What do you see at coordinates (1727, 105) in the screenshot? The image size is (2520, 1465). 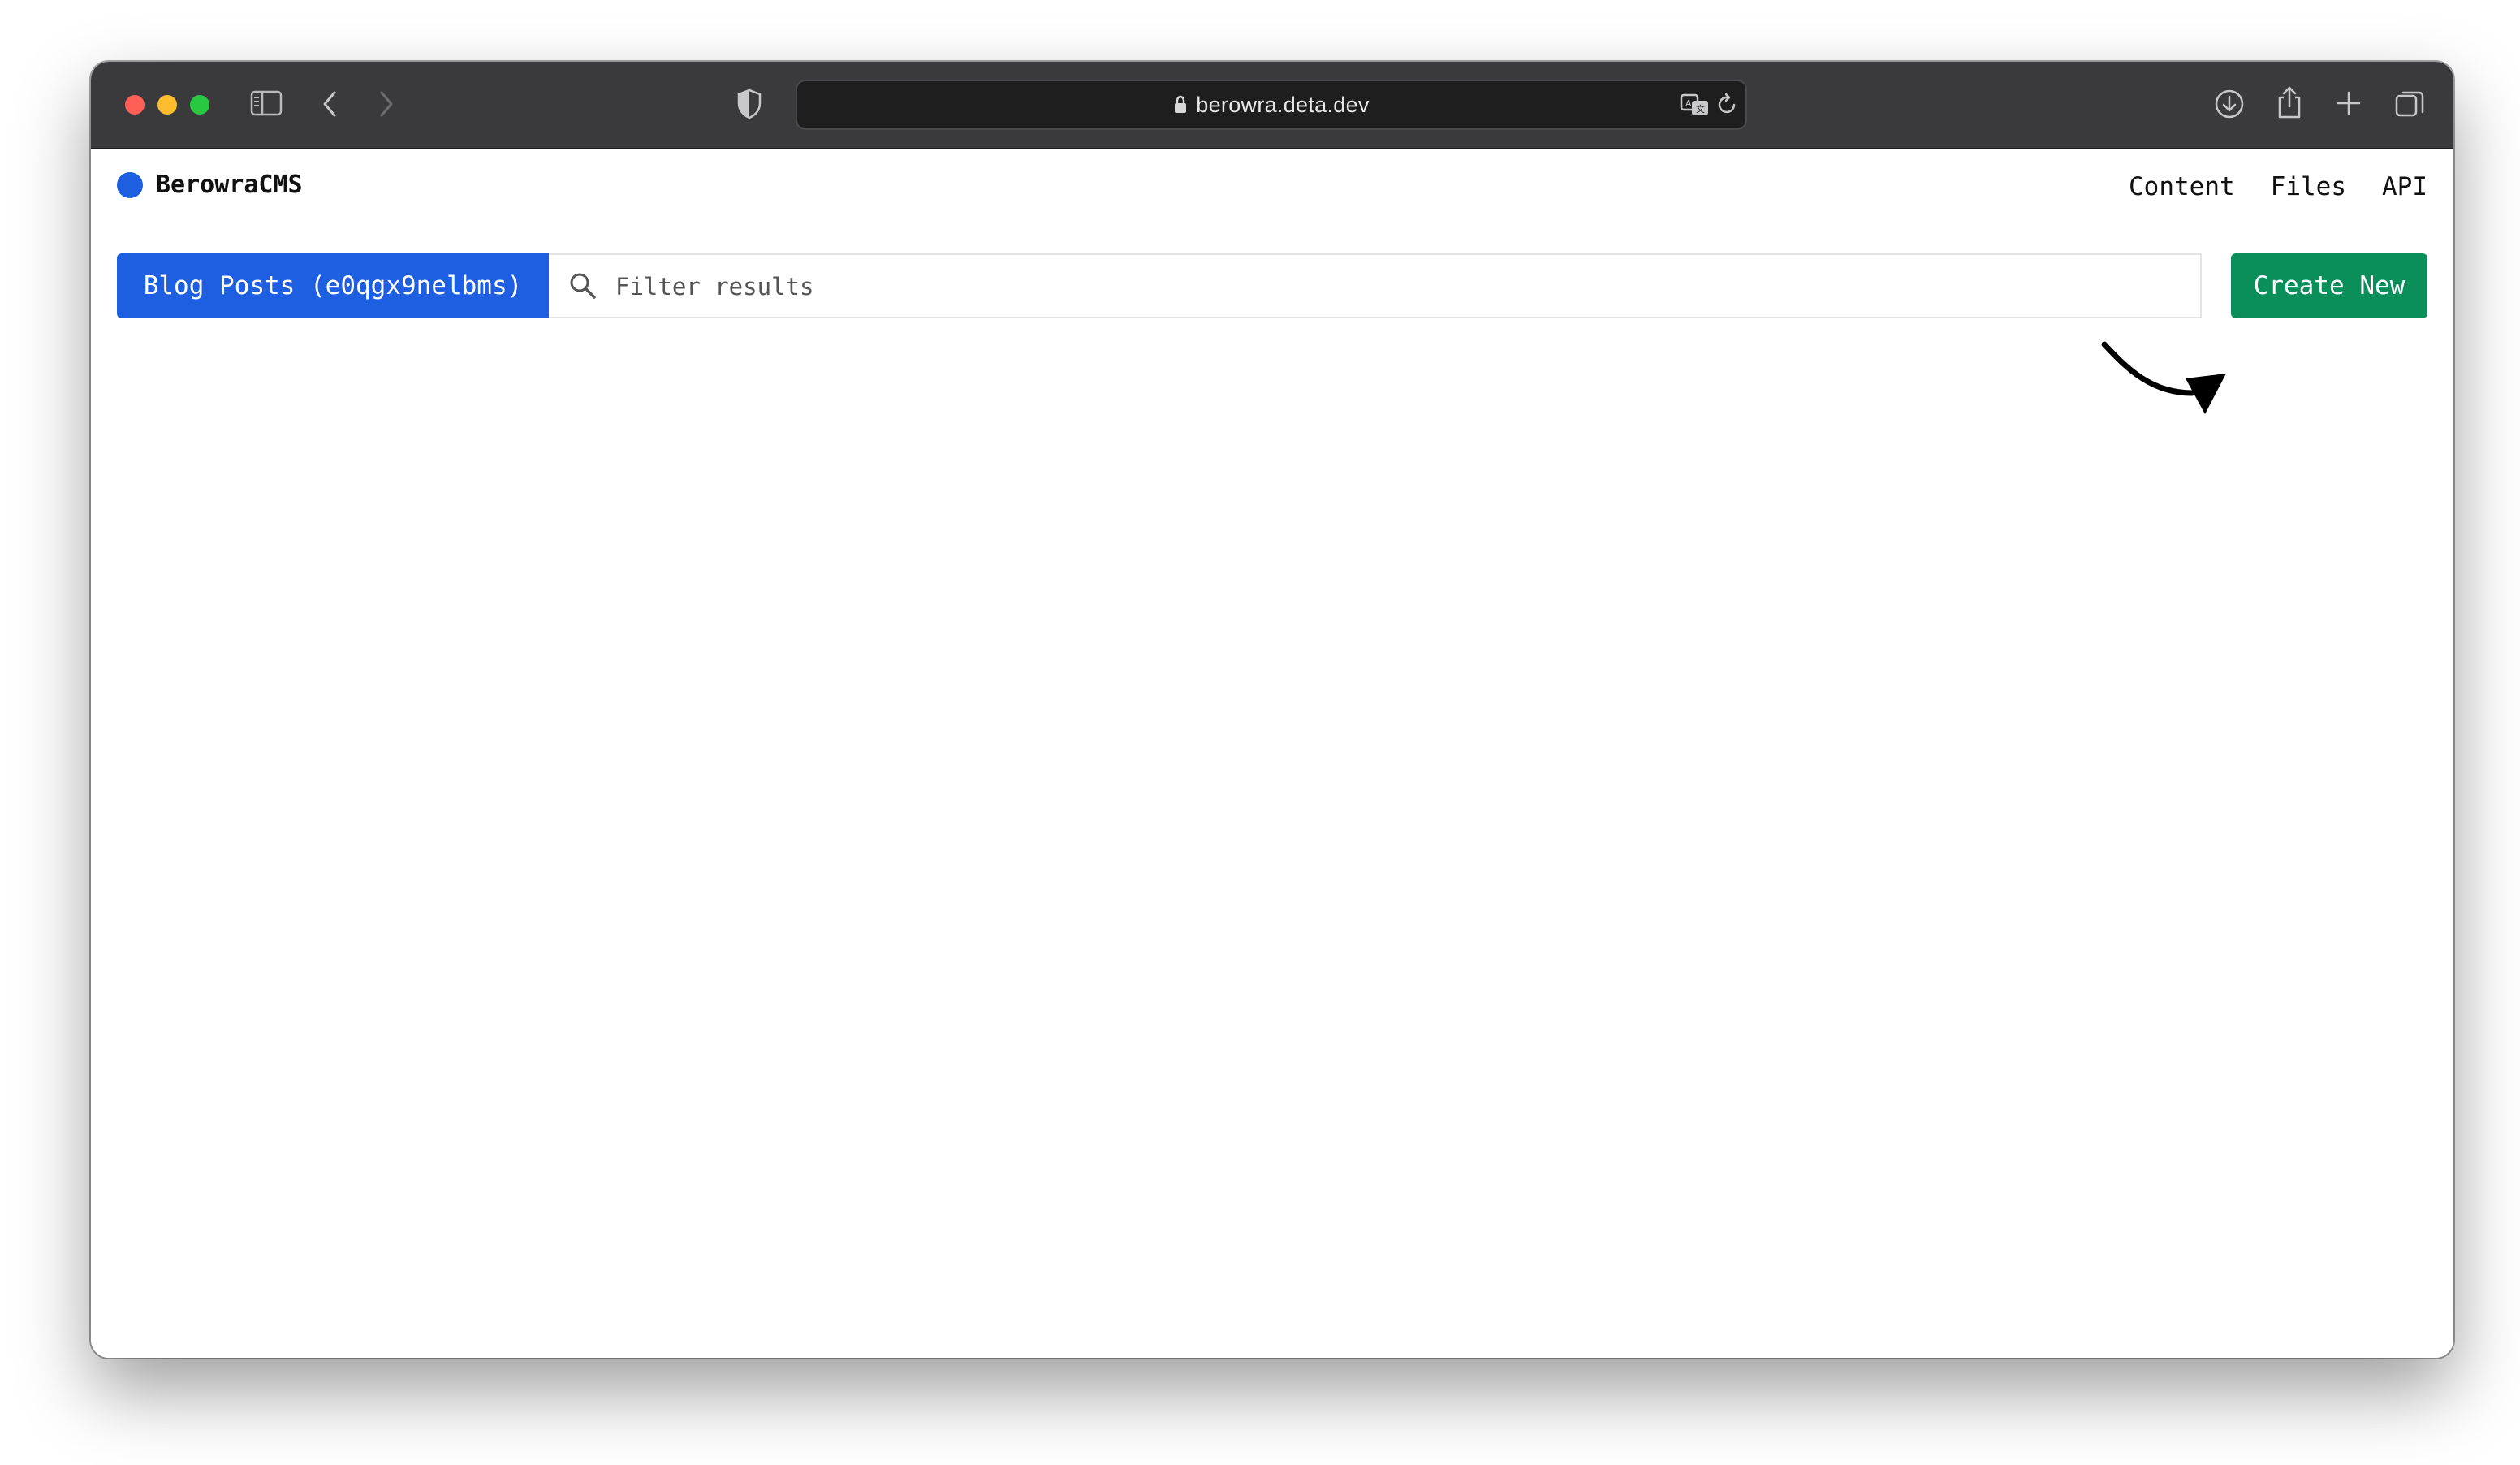 I see `reload-icon` at bounding box center [1727, 105].